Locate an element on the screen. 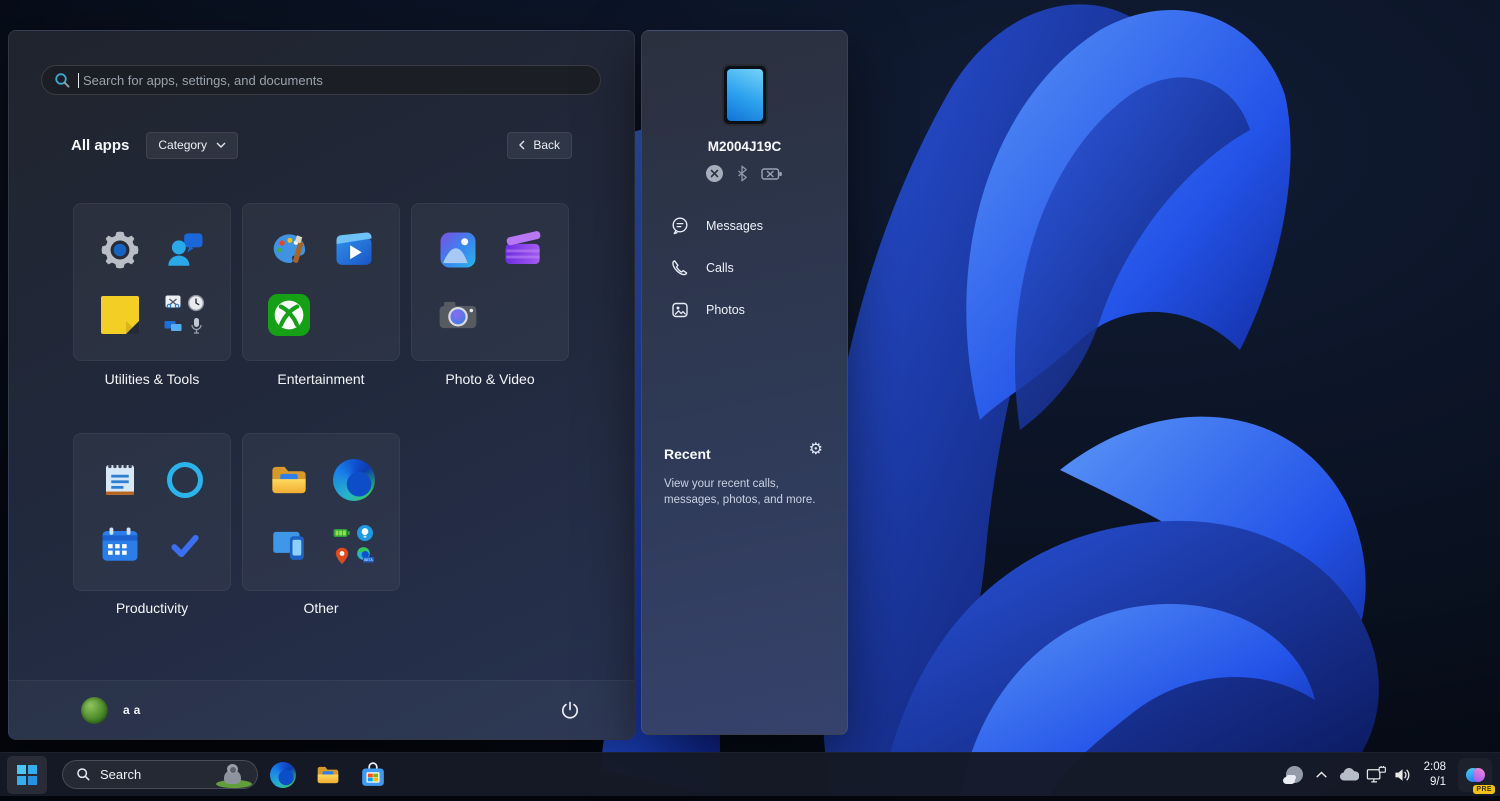 This screenshot has height=801, width=1500. clock-date: 9/1 is located at coordinates (1438, 781).